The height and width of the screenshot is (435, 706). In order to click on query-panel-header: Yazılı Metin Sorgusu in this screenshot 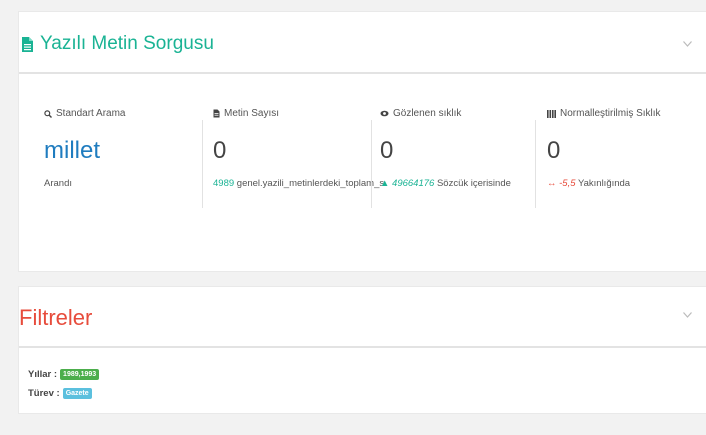, I will do `click(362, 43)`.